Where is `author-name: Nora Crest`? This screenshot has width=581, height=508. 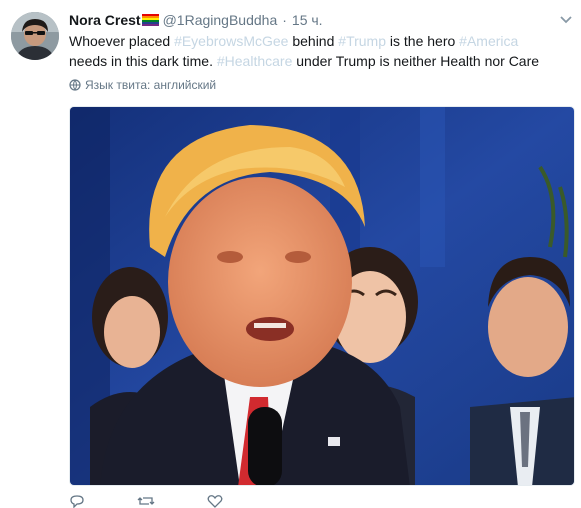
author-name: Nora Crest is located at coordinates (105, 20).